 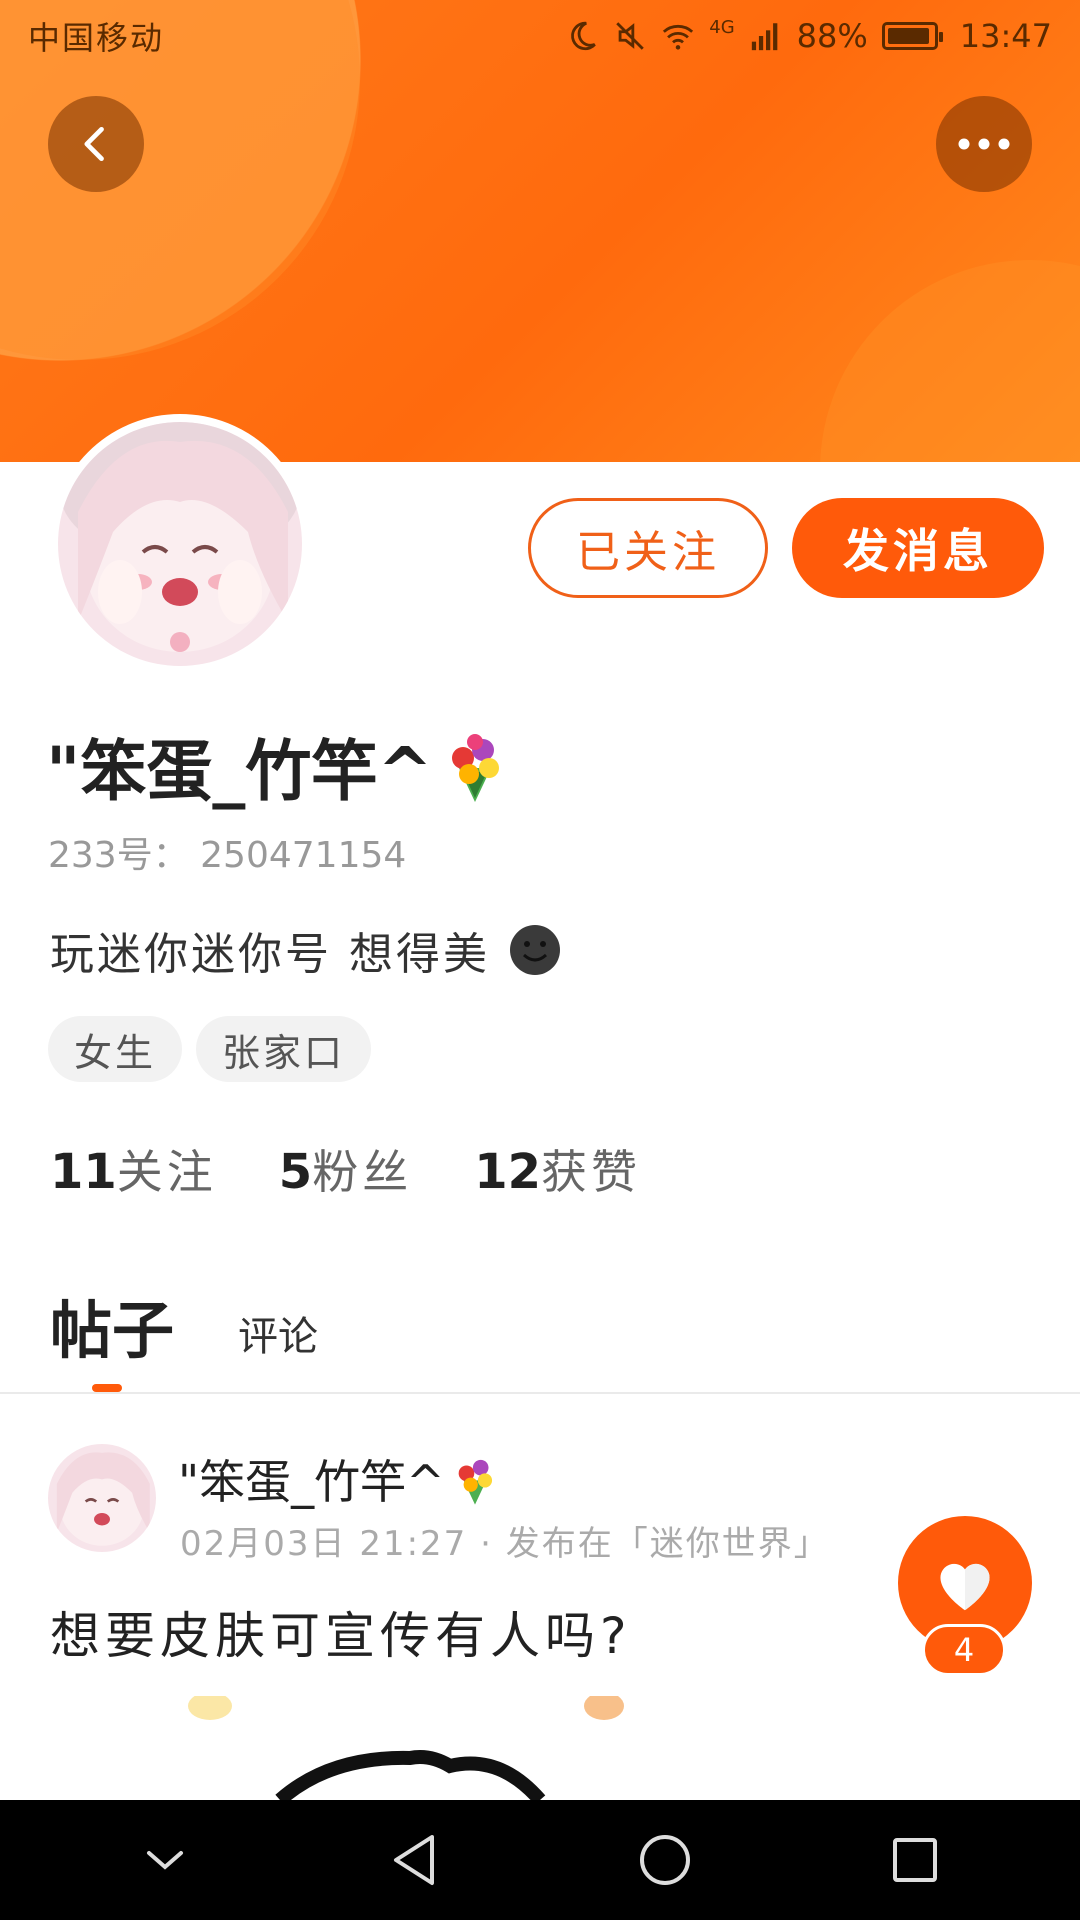 I want to click on stat-likes-count: 12, so click(x=507, y=1172).